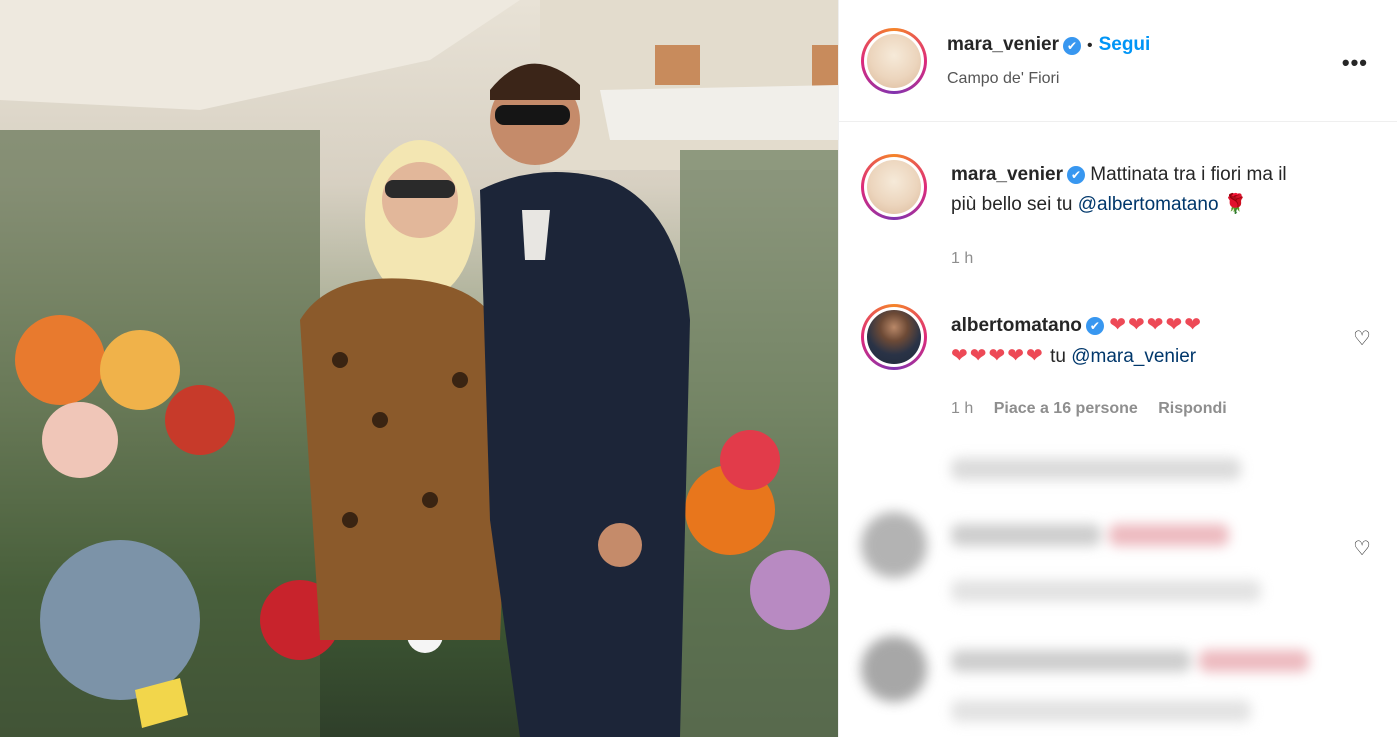 Image resolution: width=1397 pixels, height=737 pixels. Describe the element at coordinates (1007, 174) in the screenshot. I see `caption-author-username: mara_venier` at that location.